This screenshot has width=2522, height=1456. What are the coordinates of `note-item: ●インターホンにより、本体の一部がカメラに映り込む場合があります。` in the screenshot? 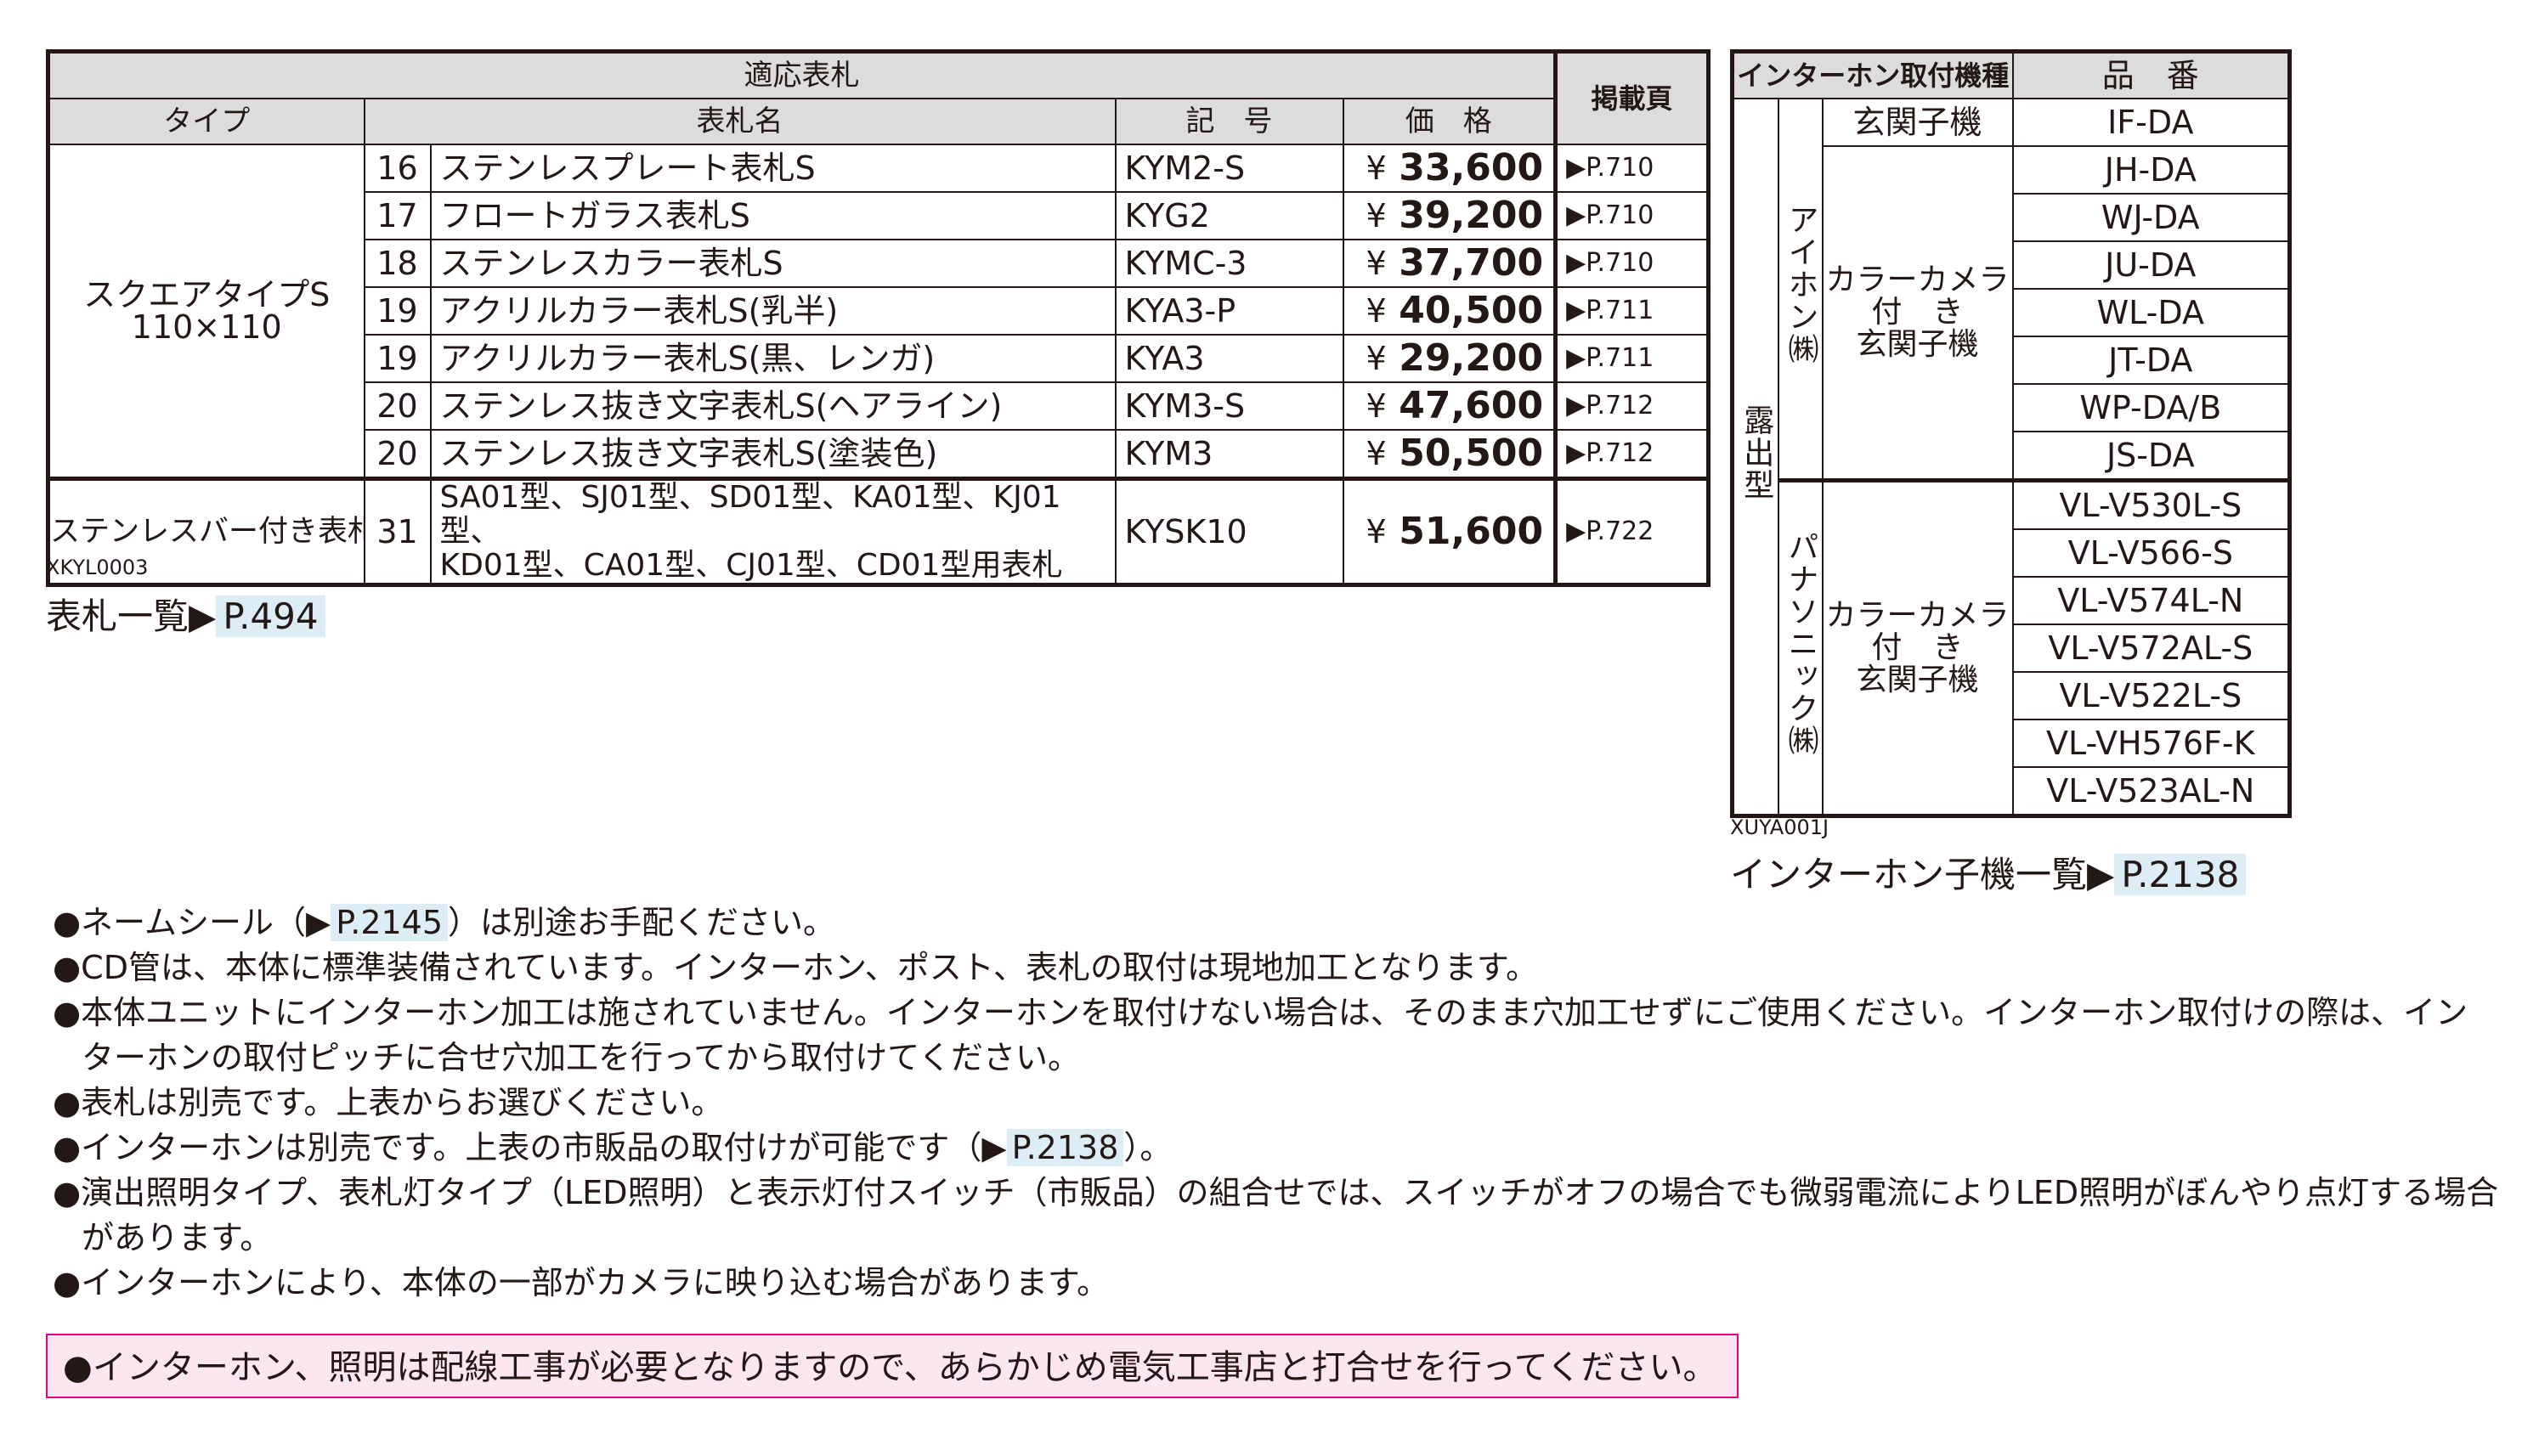 It's located at (581, 1283).